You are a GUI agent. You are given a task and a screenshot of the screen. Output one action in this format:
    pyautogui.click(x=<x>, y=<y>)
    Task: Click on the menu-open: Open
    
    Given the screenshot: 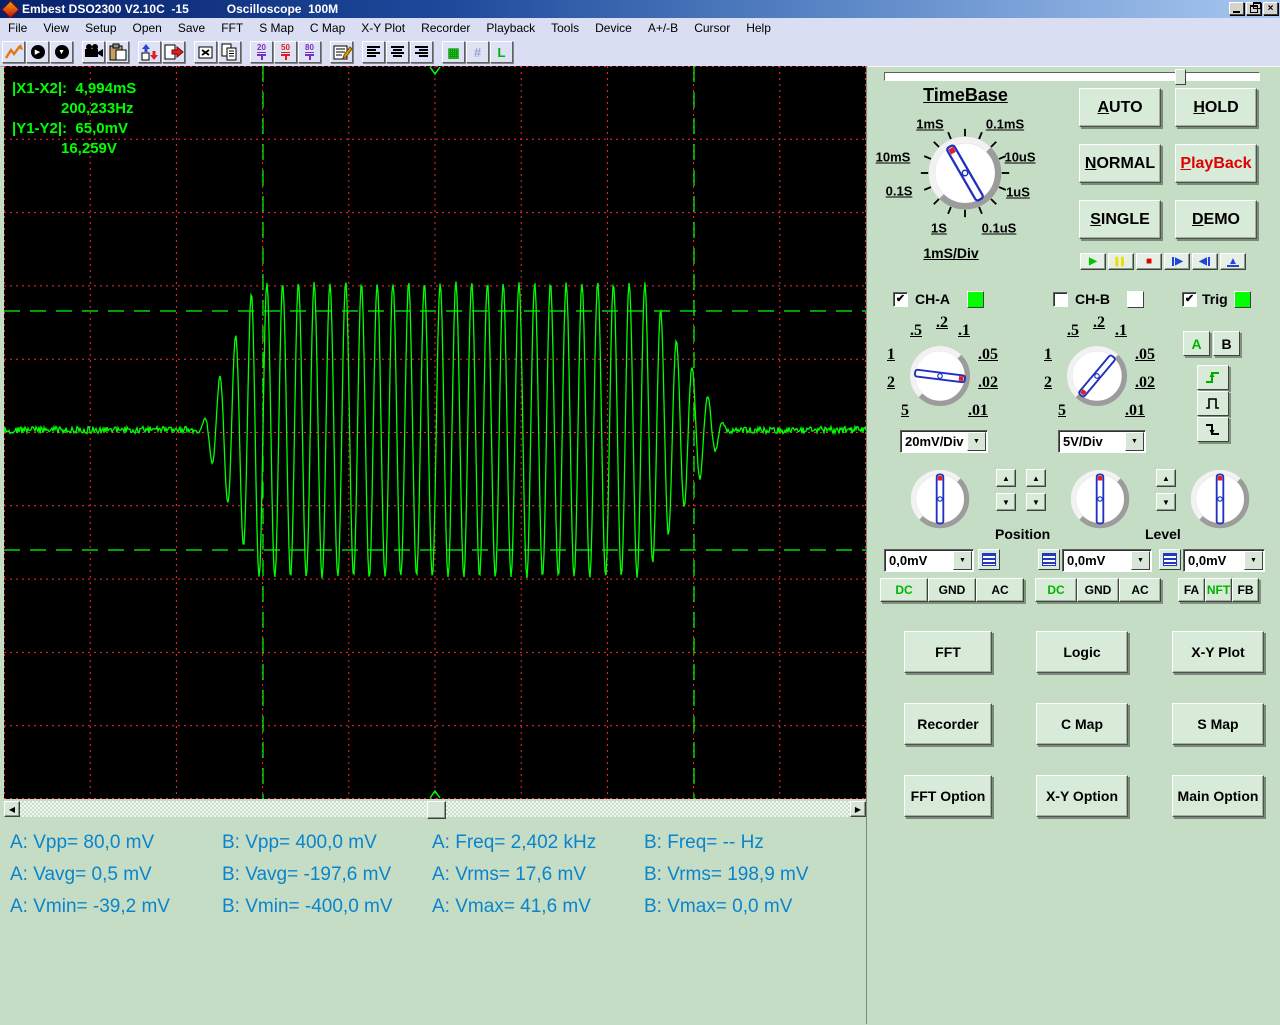 What is the action you would take?
    pyautogui.click(x=147, y=28)
    